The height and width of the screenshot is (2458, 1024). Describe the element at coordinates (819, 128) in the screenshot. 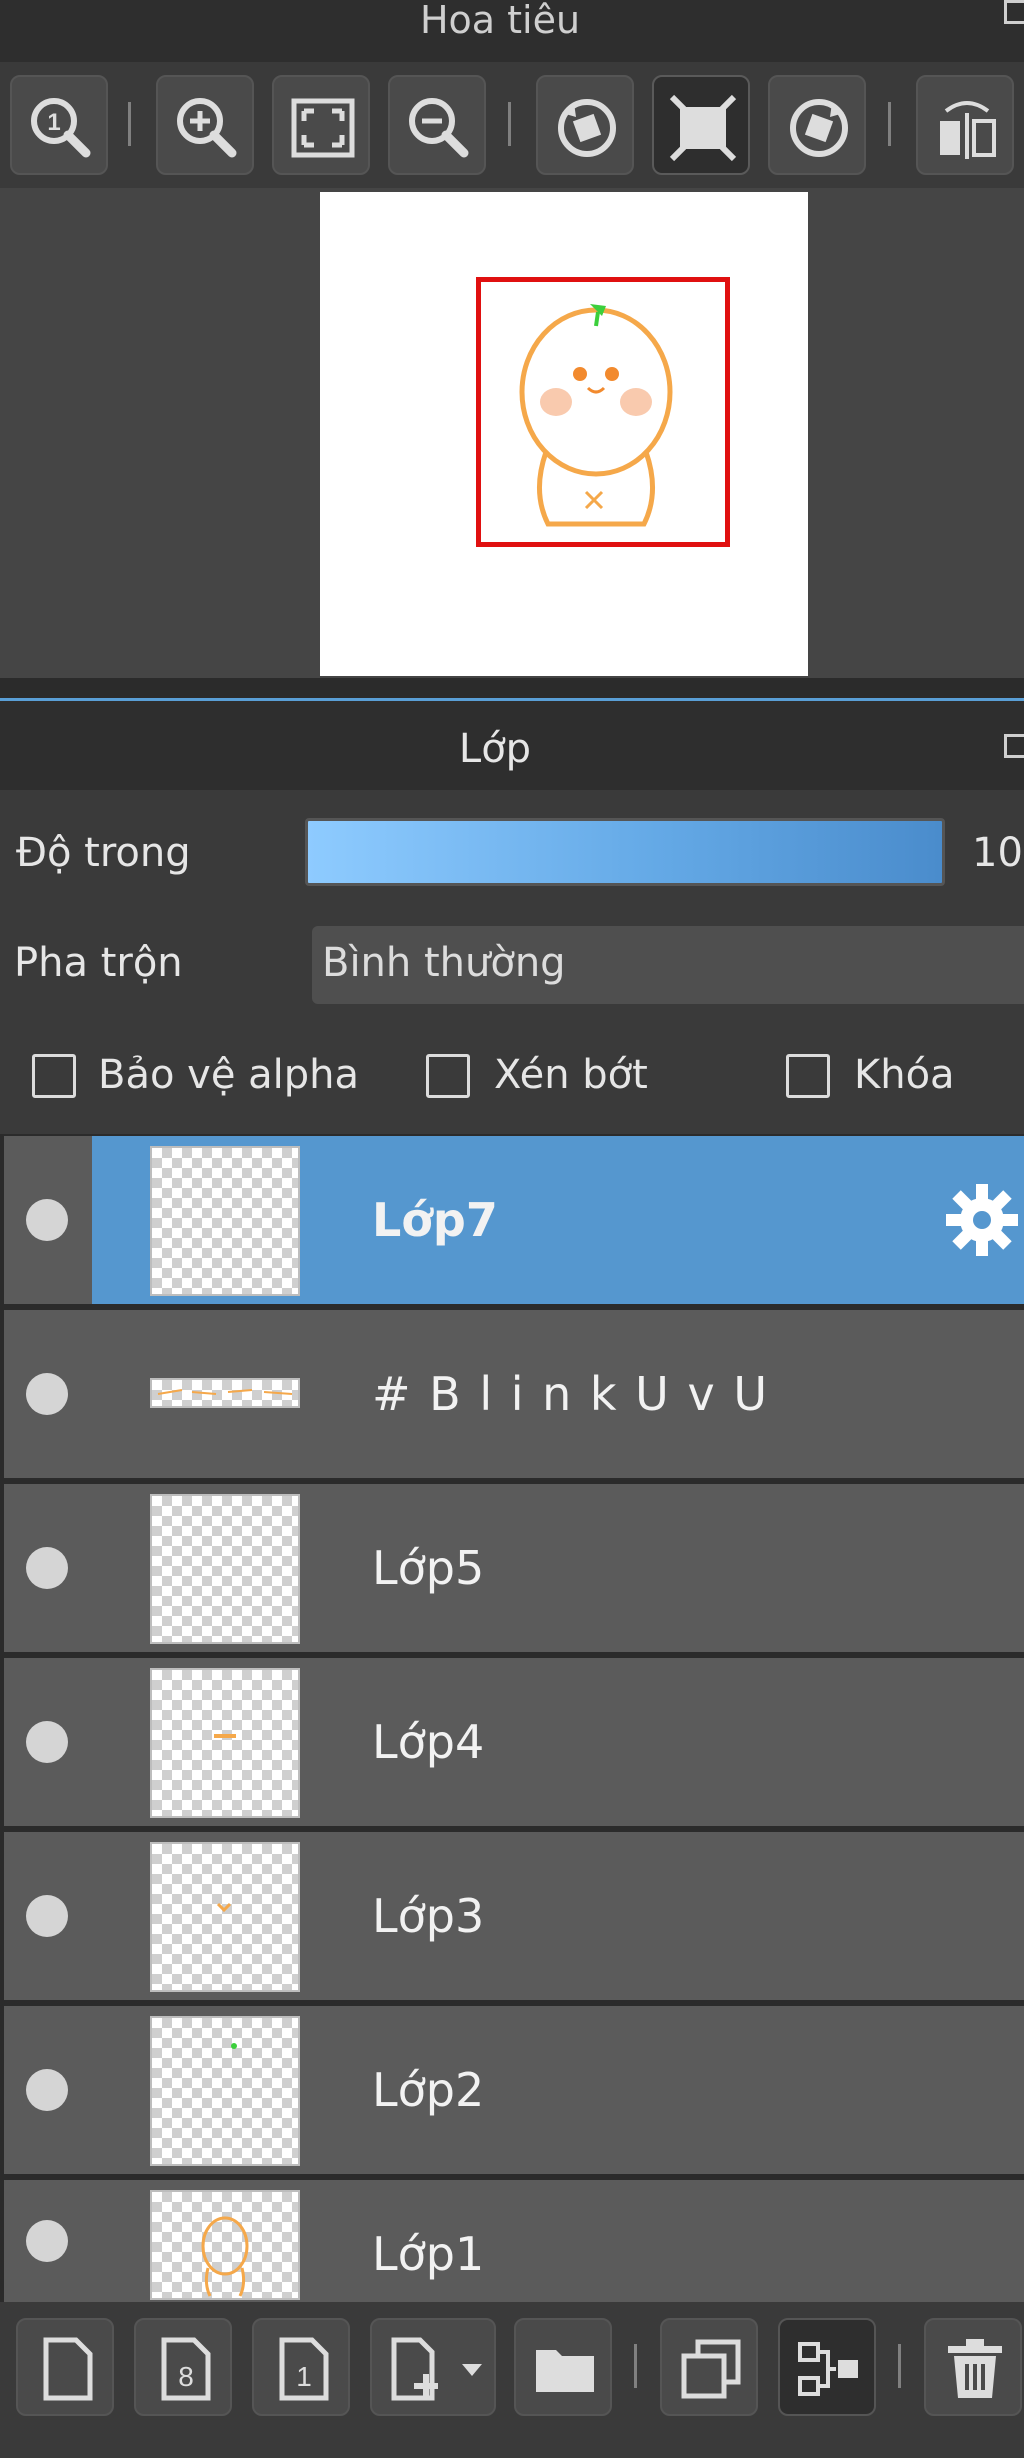

I see `rotate-right-icon` at that location.